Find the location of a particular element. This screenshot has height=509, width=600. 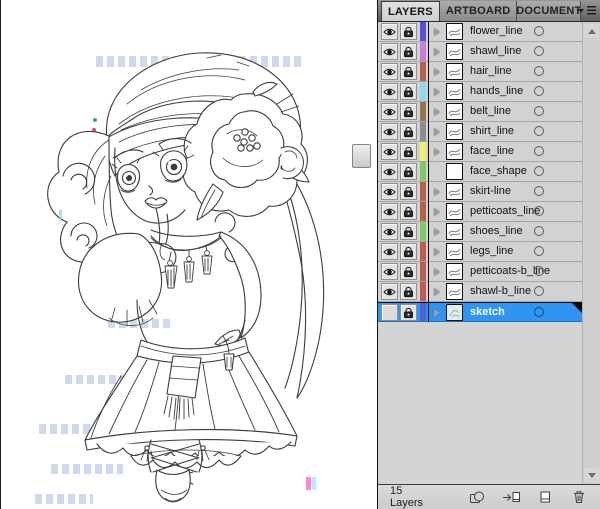

make-clipping-mask-button is located at coordinates (477, 497).